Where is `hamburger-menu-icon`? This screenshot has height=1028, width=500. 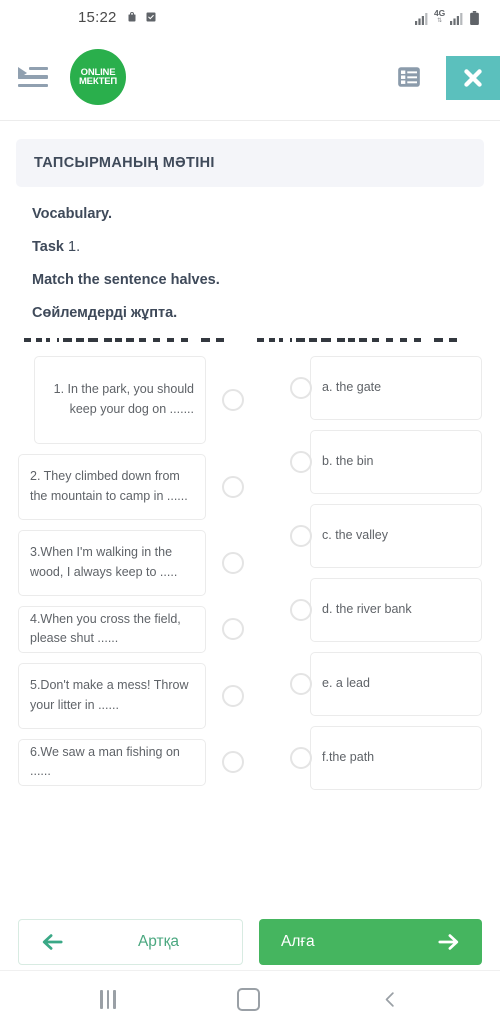
hamburger-menu-icon is located at coordinates (33, 77).